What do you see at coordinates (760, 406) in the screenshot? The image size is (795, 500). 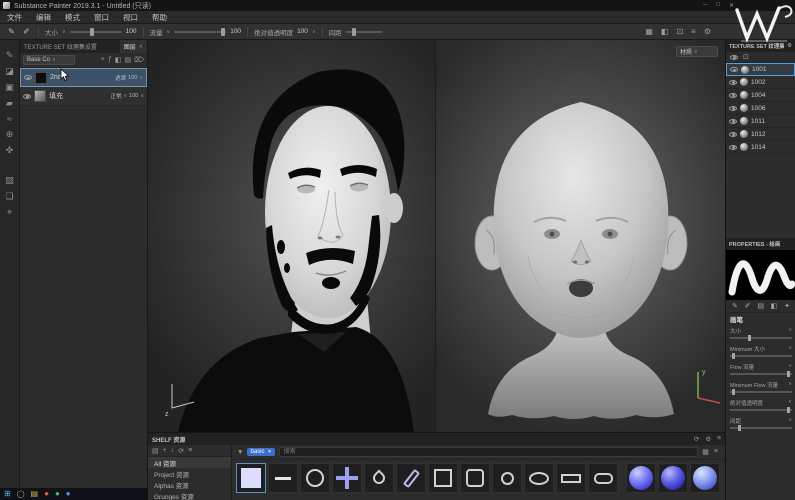 I see `property-slider-opacity: 绝对值透明度 ∨` at bounding box center [760, 406].